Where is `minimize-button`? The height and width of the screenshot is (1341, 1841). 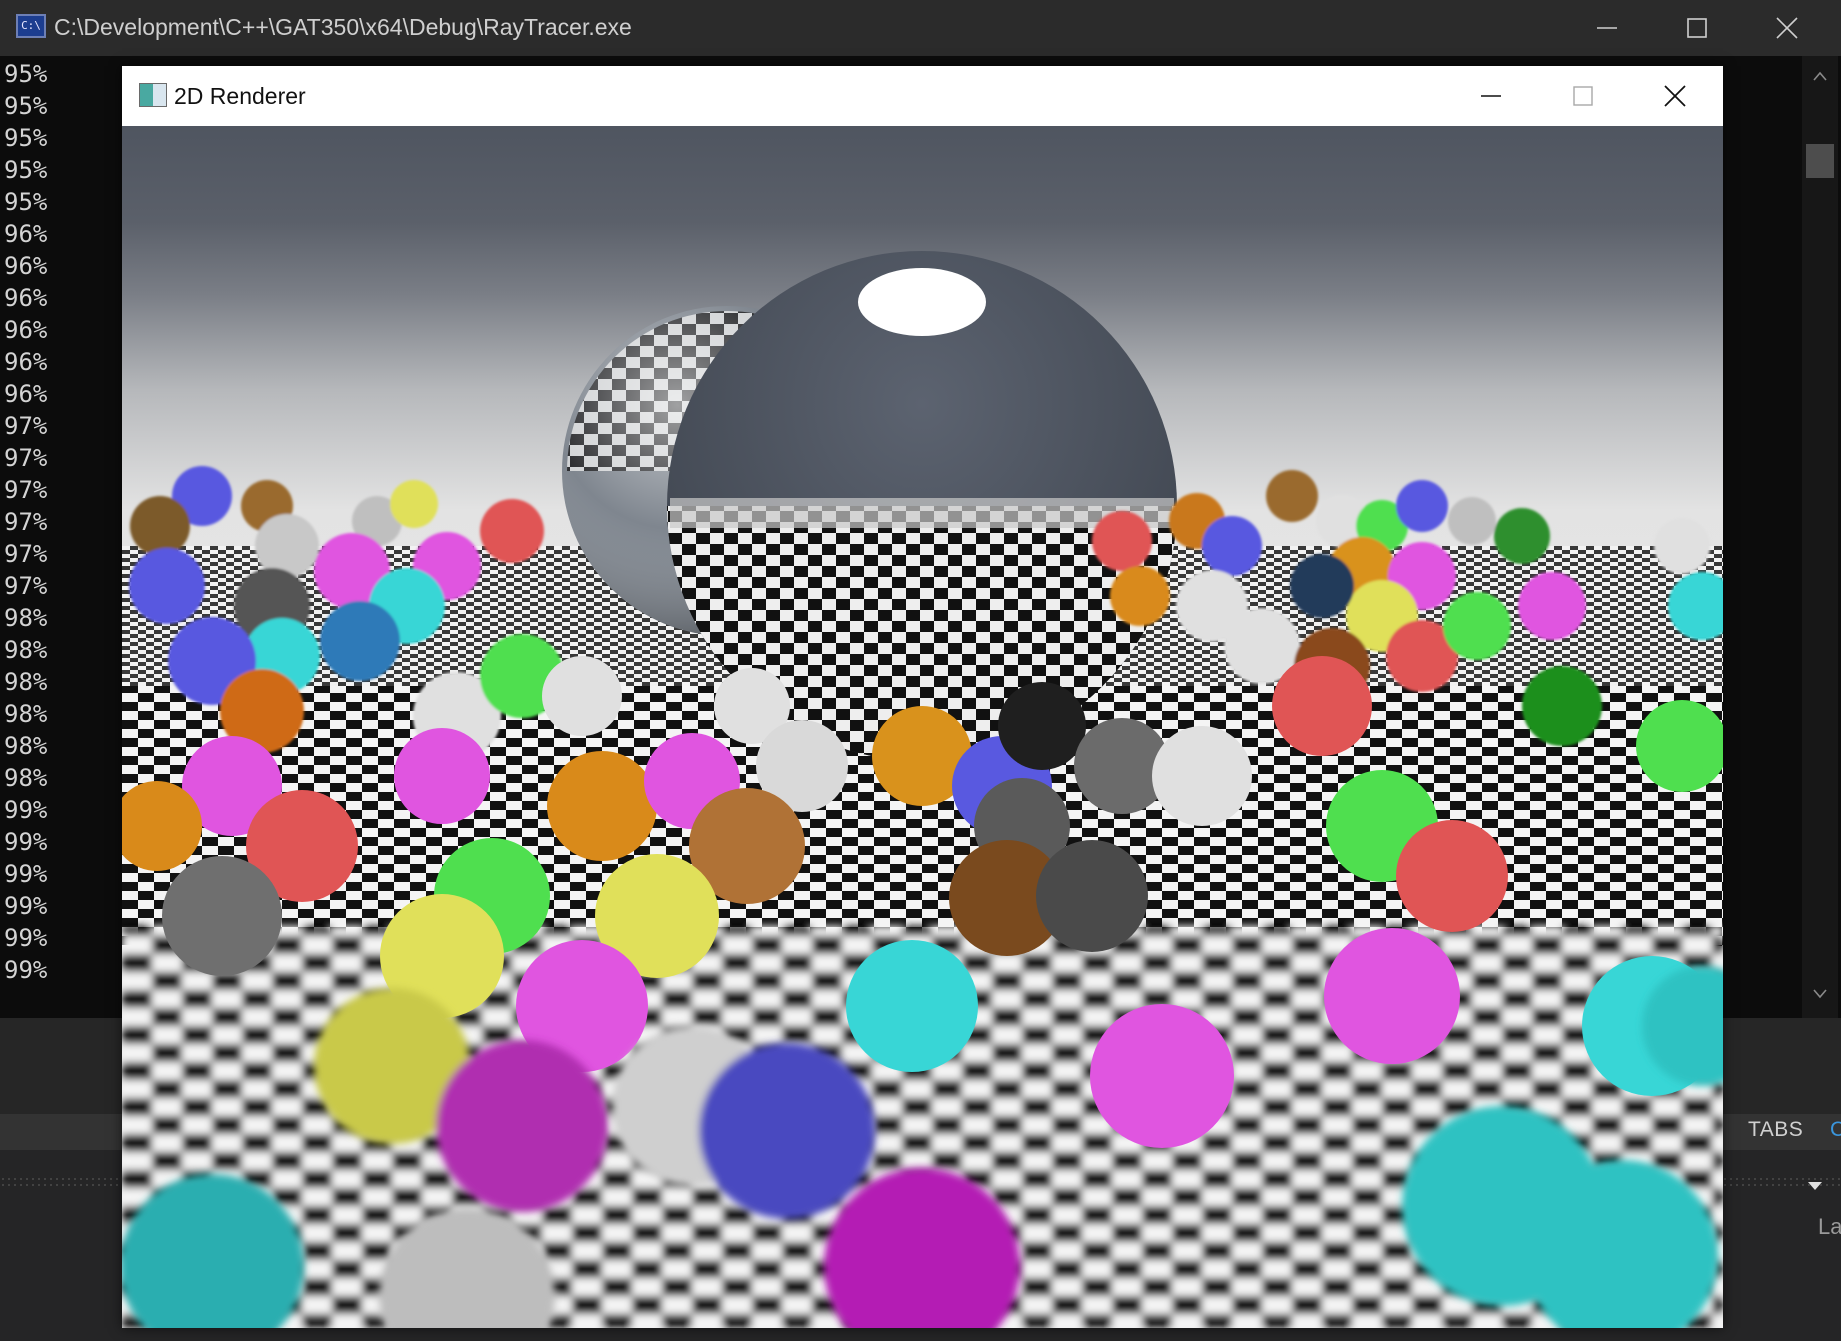 minimize-button is located at coordinates (1607, 28).